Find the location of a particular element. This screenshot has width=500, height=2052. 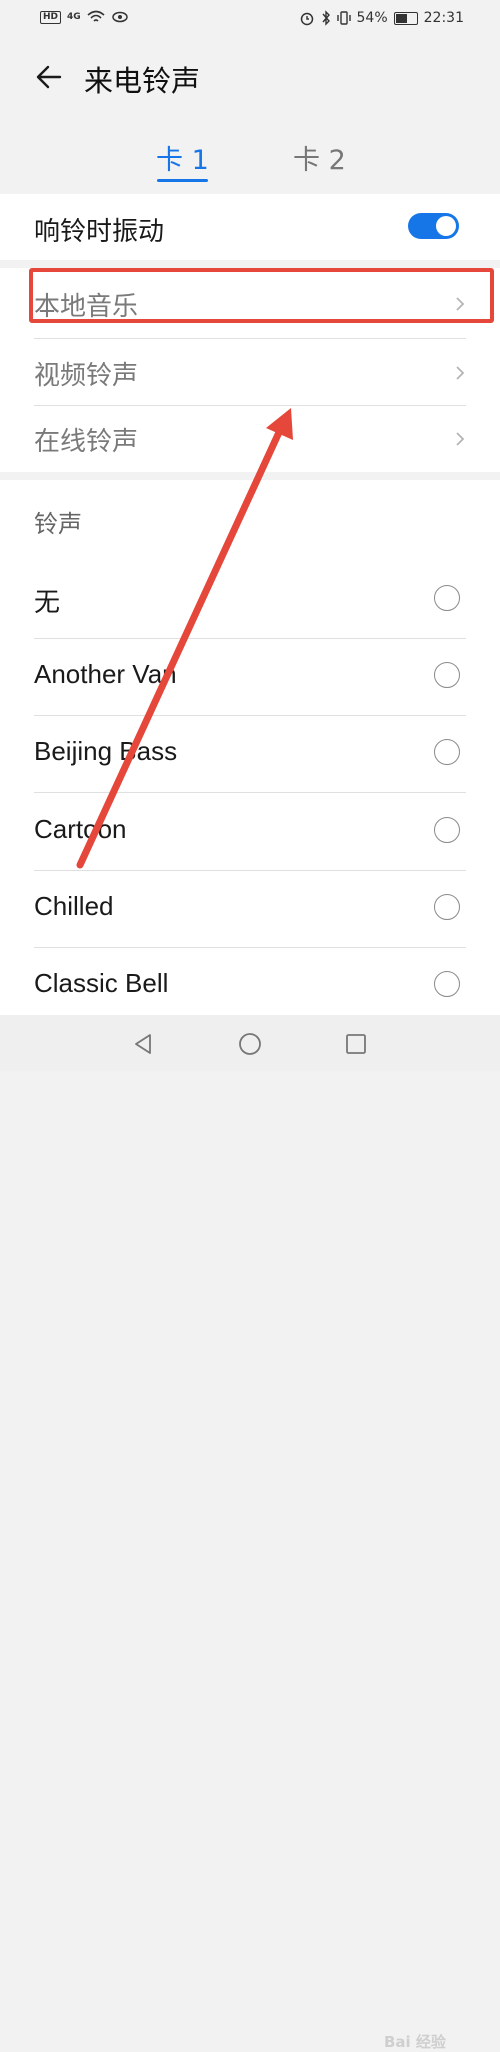

ringtone-item-none: 无 is located at coordinates (250, 600).